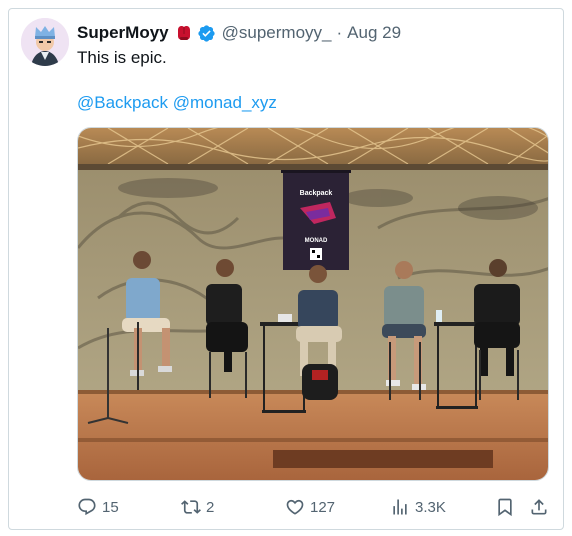 The image size is (572, 536). What do you see at coordinates (122, 102) in the screenshot?
I see `mention-backpack: @Backpack` at bounding box center [122, 102].